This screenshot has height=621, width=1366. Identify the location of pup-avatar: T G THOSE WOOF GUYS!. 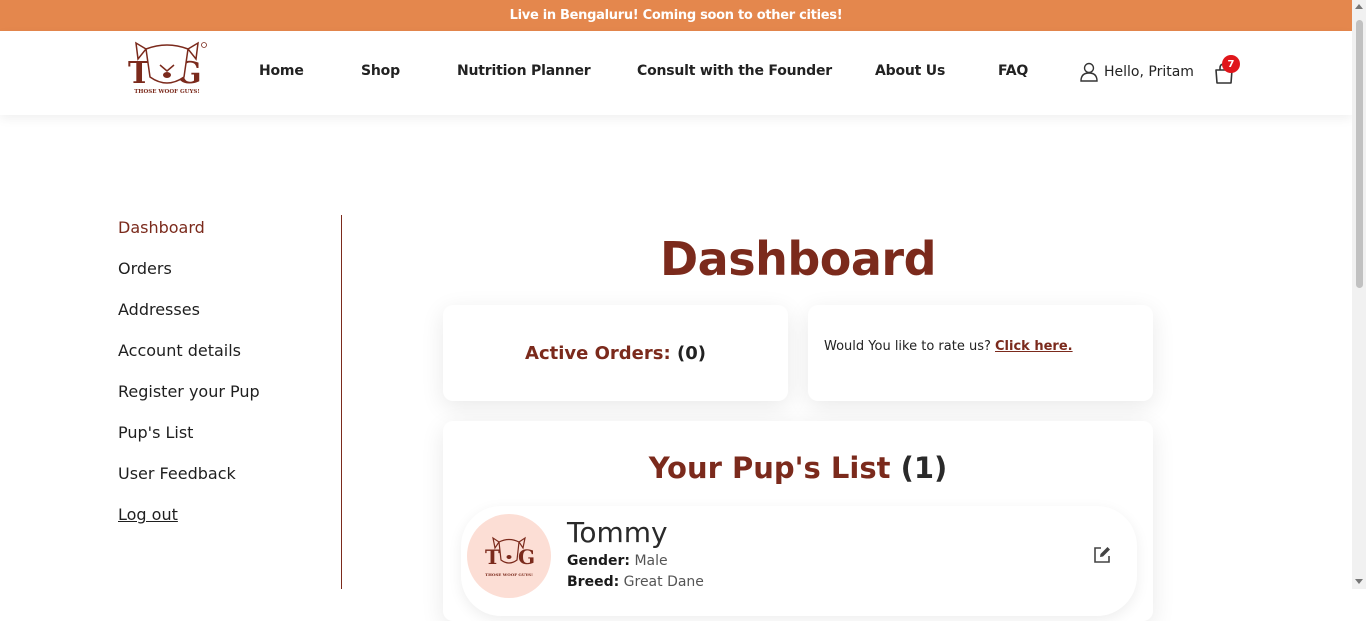
(509, 556).